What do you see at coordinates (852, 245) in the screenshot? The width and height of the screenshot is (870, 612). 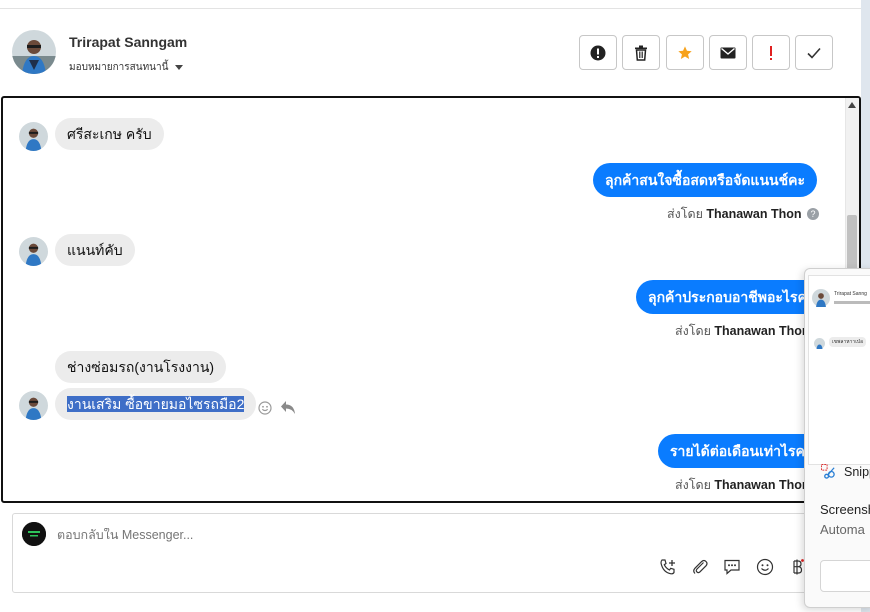 I see `scroll-thumb` at bounding box center [852, 245].